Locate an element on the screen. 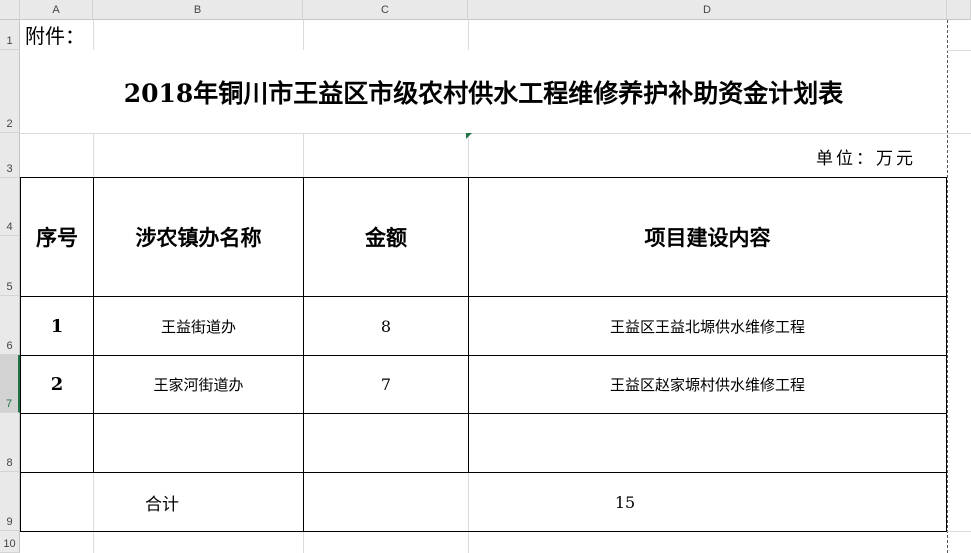 The image size is (971, 553). table-row-2-seq: 2 is located at coordinates (57, 384).